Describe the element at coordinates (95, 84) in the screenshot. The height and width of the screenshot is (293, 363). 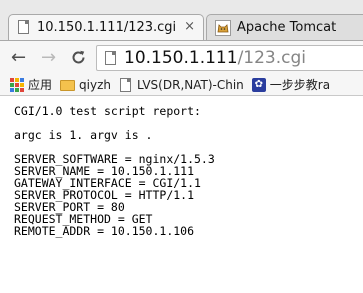
I see `bookmark-label: qiyzh` at that location.